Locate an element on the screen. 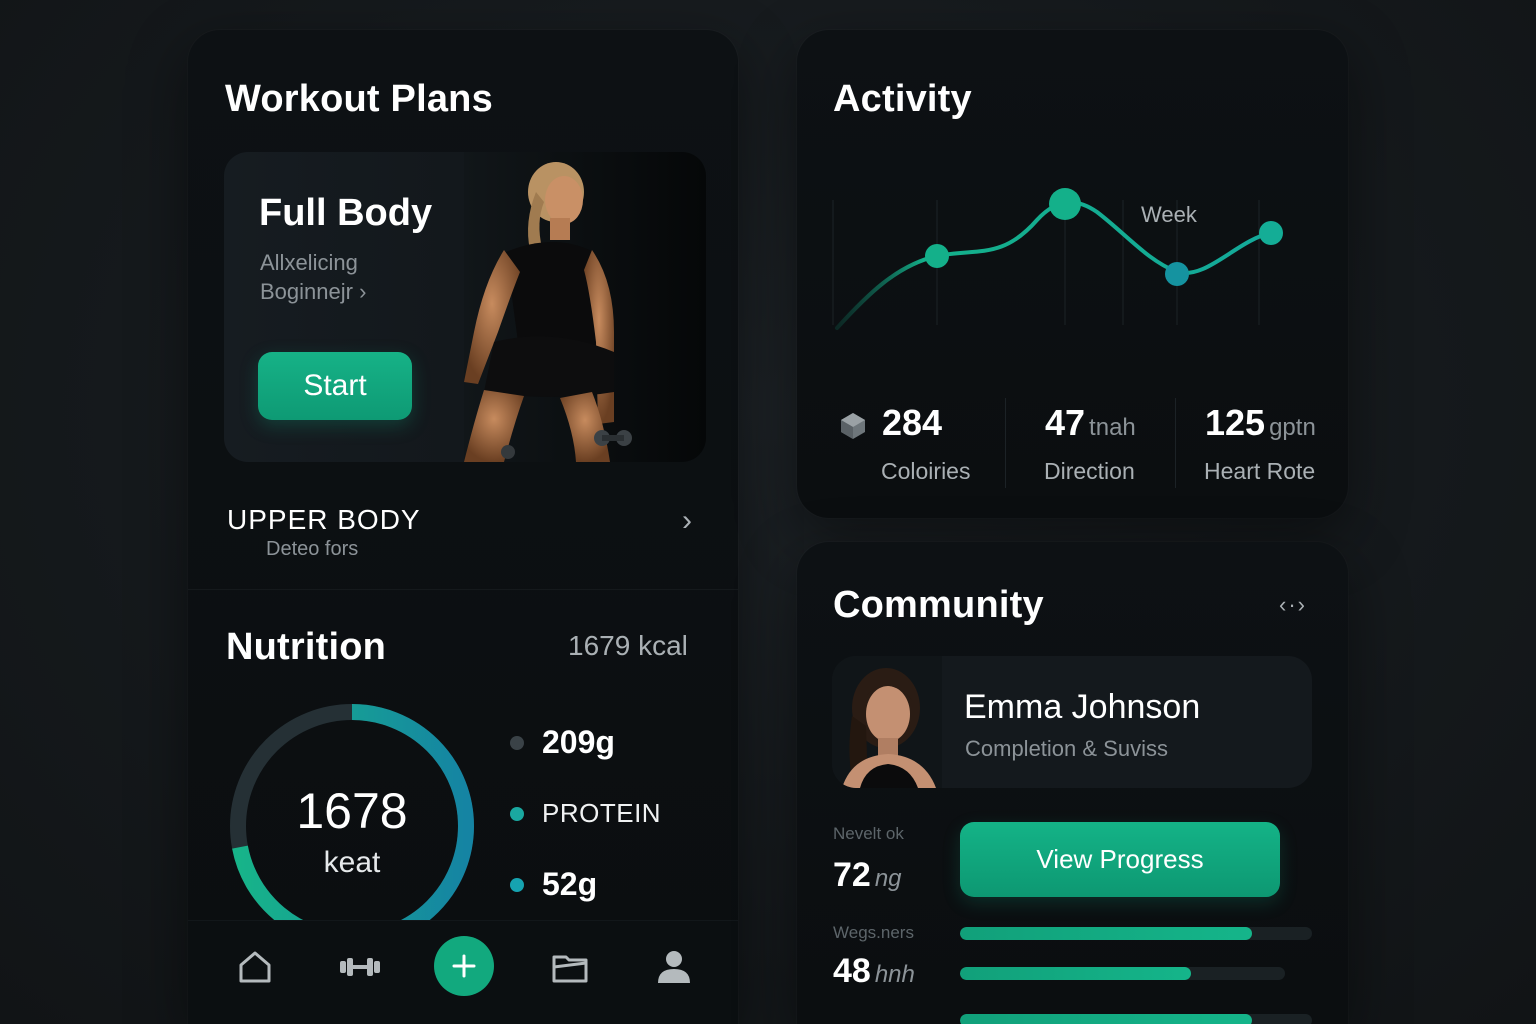 The width and height of the screenshot is (1536, 1024). view-progress-button: View Progress is located at coordinates (1120, 859).